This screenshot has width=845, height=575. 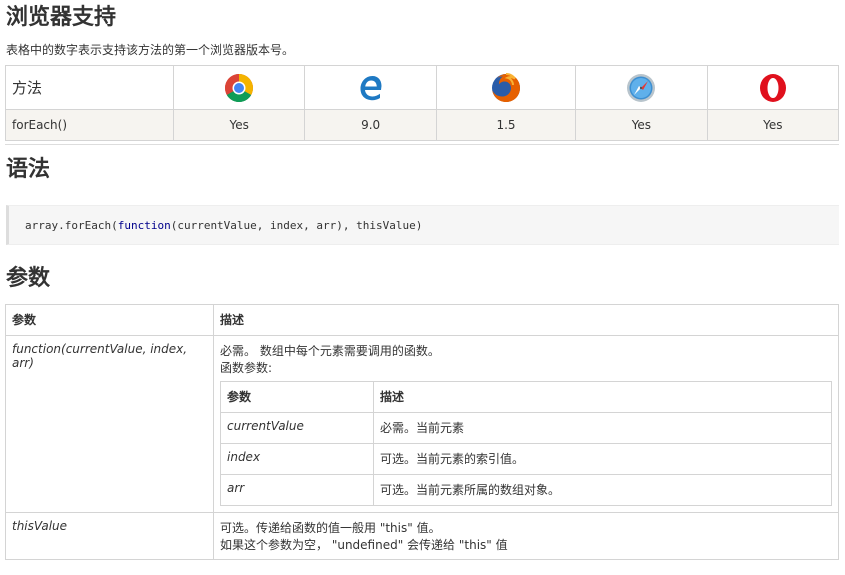 What do you see at coordinates (239, 125) in the screenshot?
I see `chrome-version: Yes` at bounding box center [239, 125].